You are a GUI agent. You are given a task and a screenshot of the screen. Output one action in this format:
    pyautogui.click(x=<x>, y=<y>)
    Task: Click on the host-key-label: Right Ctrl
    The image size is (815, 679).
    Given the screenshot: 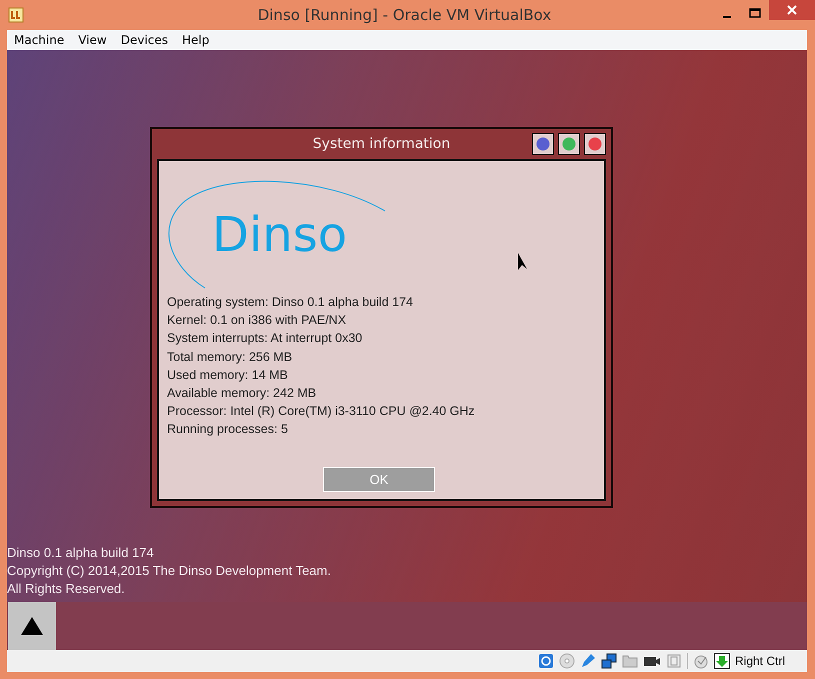 What is the action you would take?
    pyautogui.click(x=759, y=661)
    